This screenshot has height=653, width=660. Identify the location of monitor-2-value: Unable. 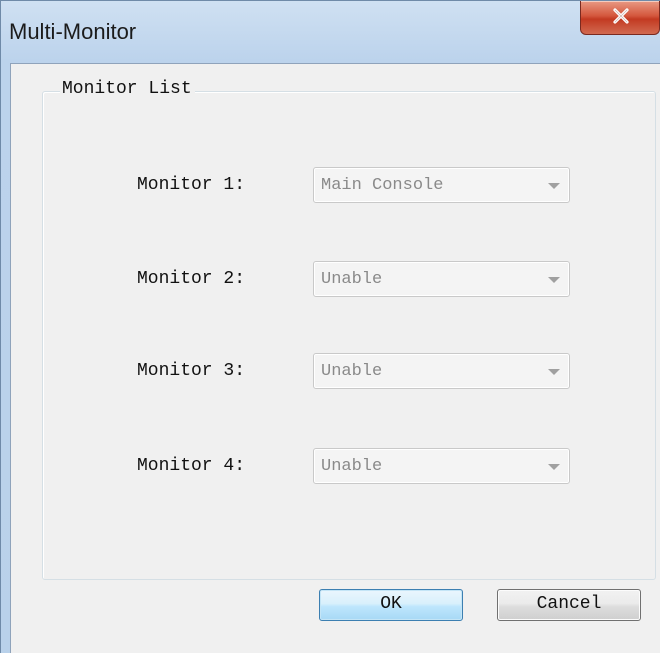
(352, 279).